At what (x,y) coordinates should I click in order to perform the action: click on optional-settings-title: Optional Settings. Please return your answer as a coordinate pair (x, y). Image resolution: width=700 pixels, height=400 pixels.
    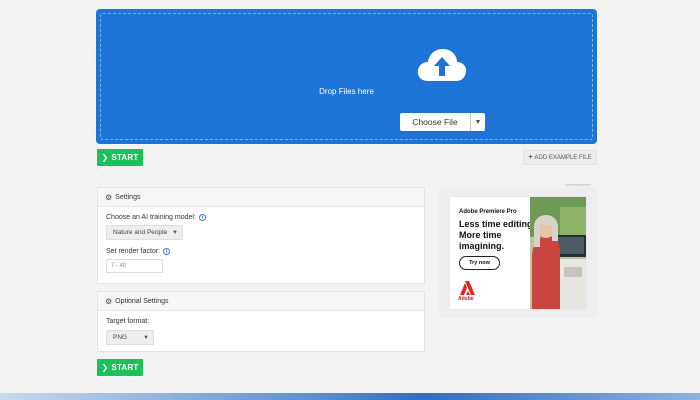
    Looking at the image, I should click on (142, 301).